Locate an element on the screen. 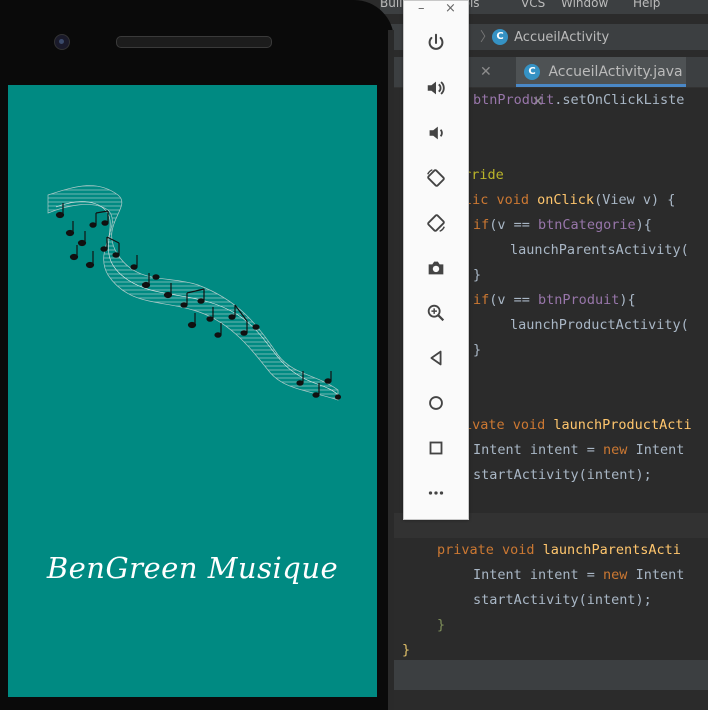  close-icon: × is located at coordinates (450, 9).